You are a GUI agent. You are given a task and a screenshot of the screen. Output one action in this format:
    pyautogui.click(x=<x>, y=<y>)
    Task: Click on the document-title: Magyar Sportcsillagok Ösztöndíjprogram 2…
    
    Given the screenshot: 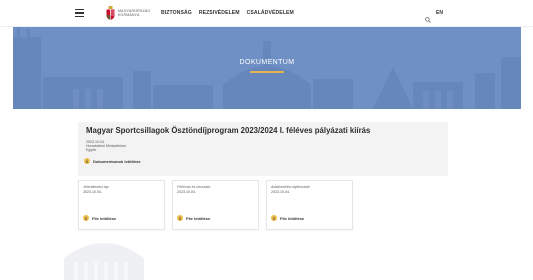 What is the action you would take?
    pyautogui.click(x=228, y=130)
    